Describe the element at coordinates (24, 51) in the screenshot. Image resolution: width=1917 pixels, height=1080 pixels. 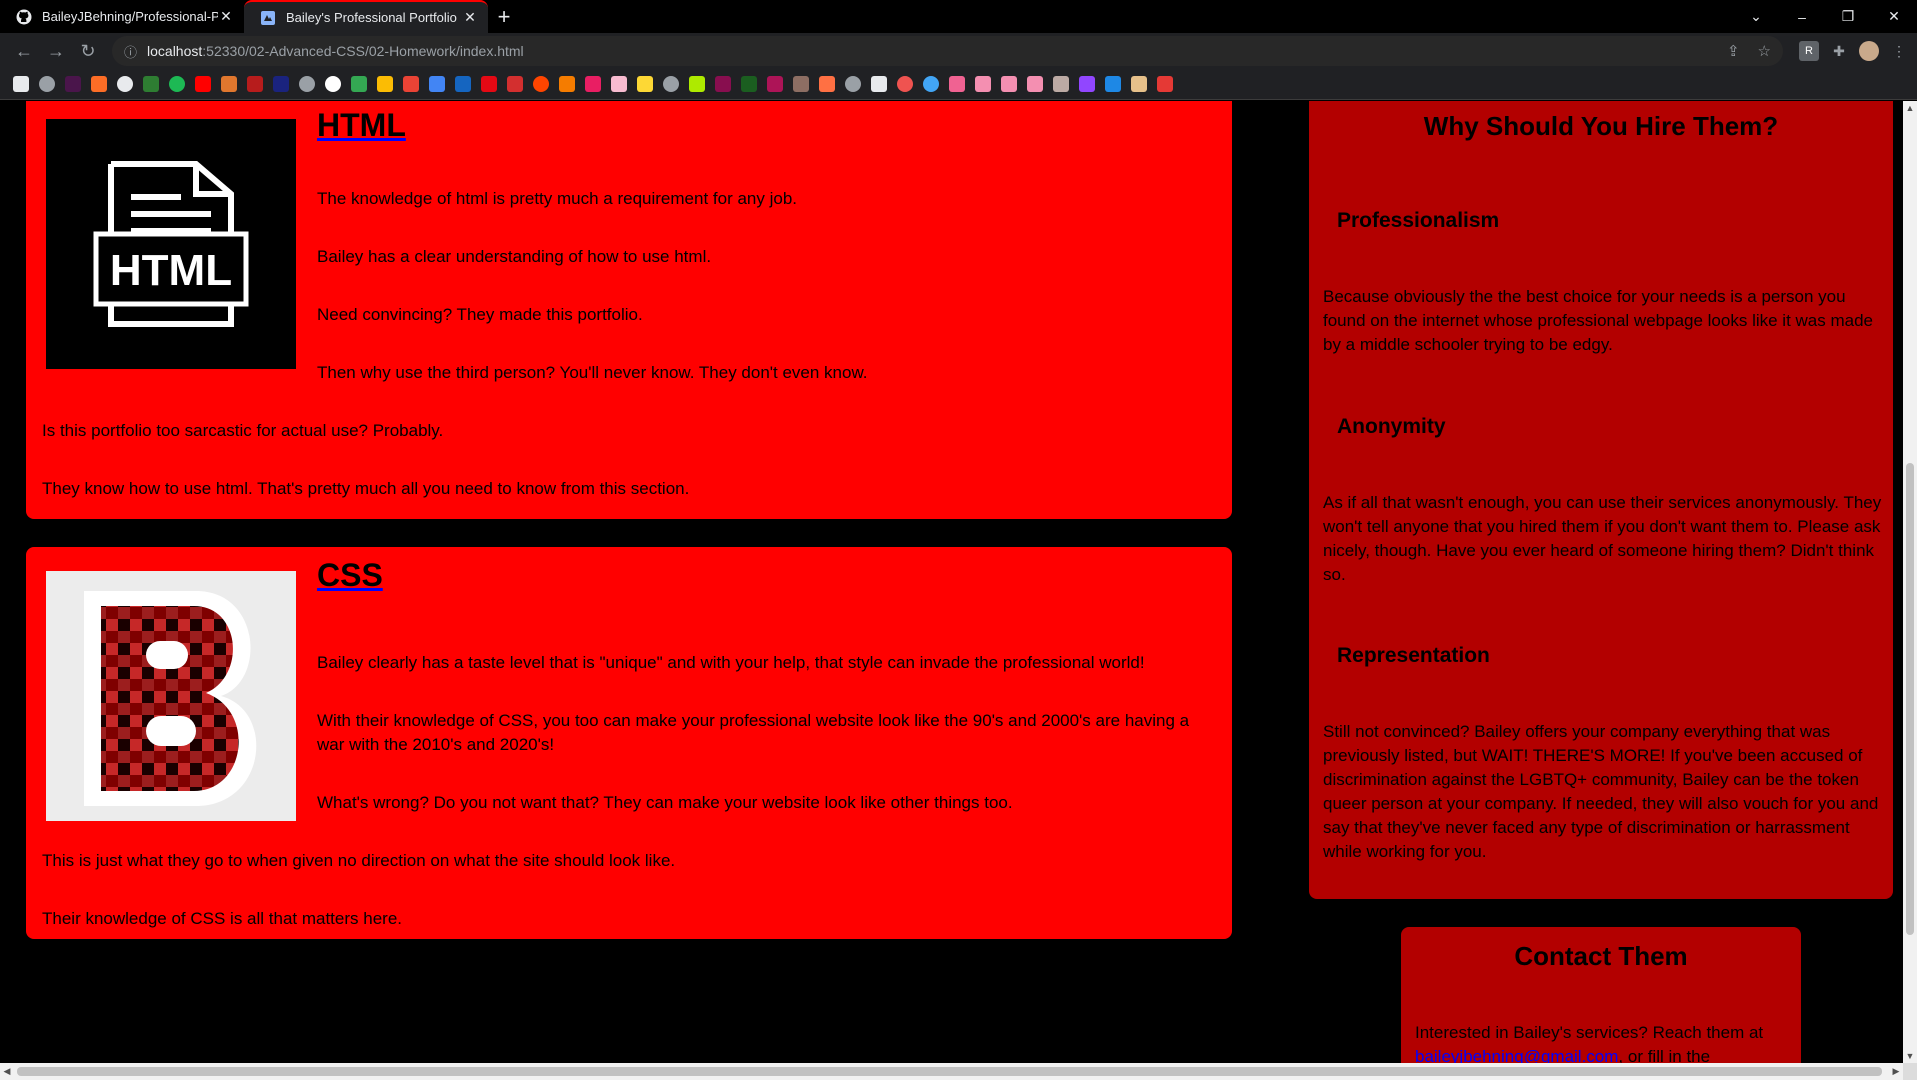
I see `back-icon: ←` at that location.